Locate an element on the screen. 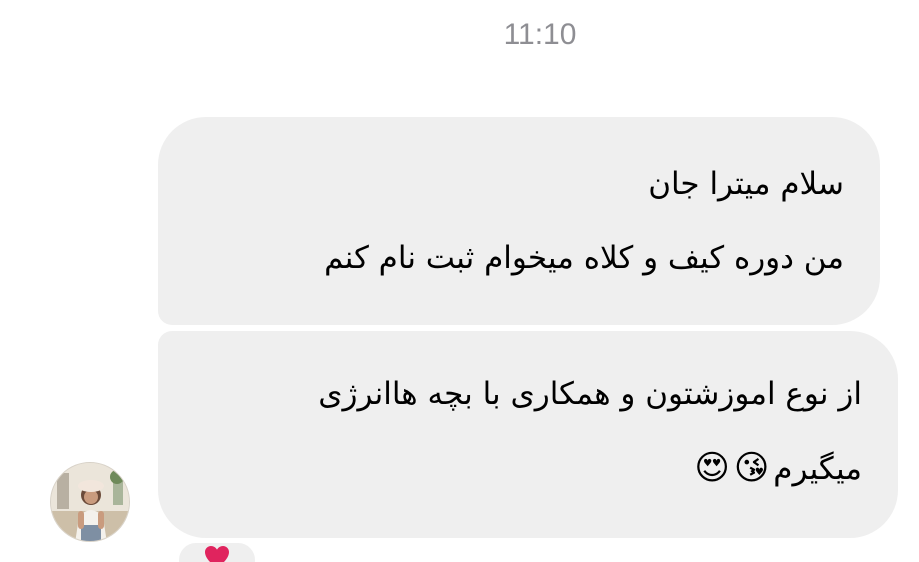 Image resolution: width=919 pixels, height=562 pixels. heart-icon is located at coordinates (217, 553).